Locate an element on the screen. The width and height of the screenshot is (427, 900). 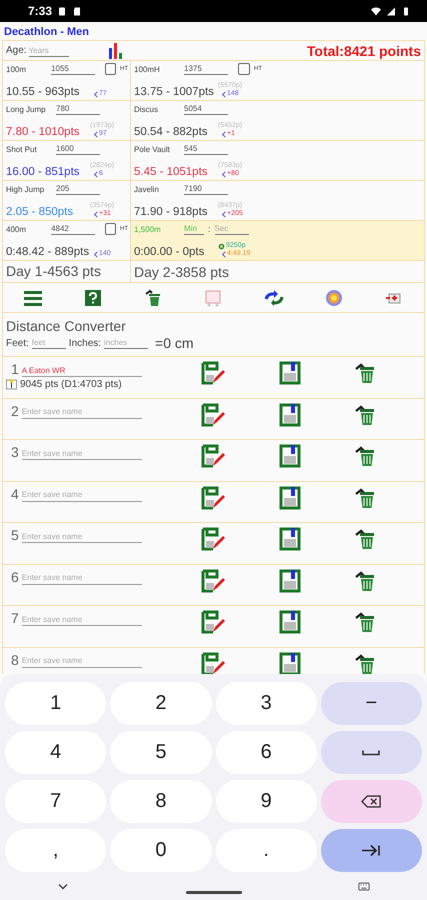
slot-number: 3 is located at coordinates (15, 452).